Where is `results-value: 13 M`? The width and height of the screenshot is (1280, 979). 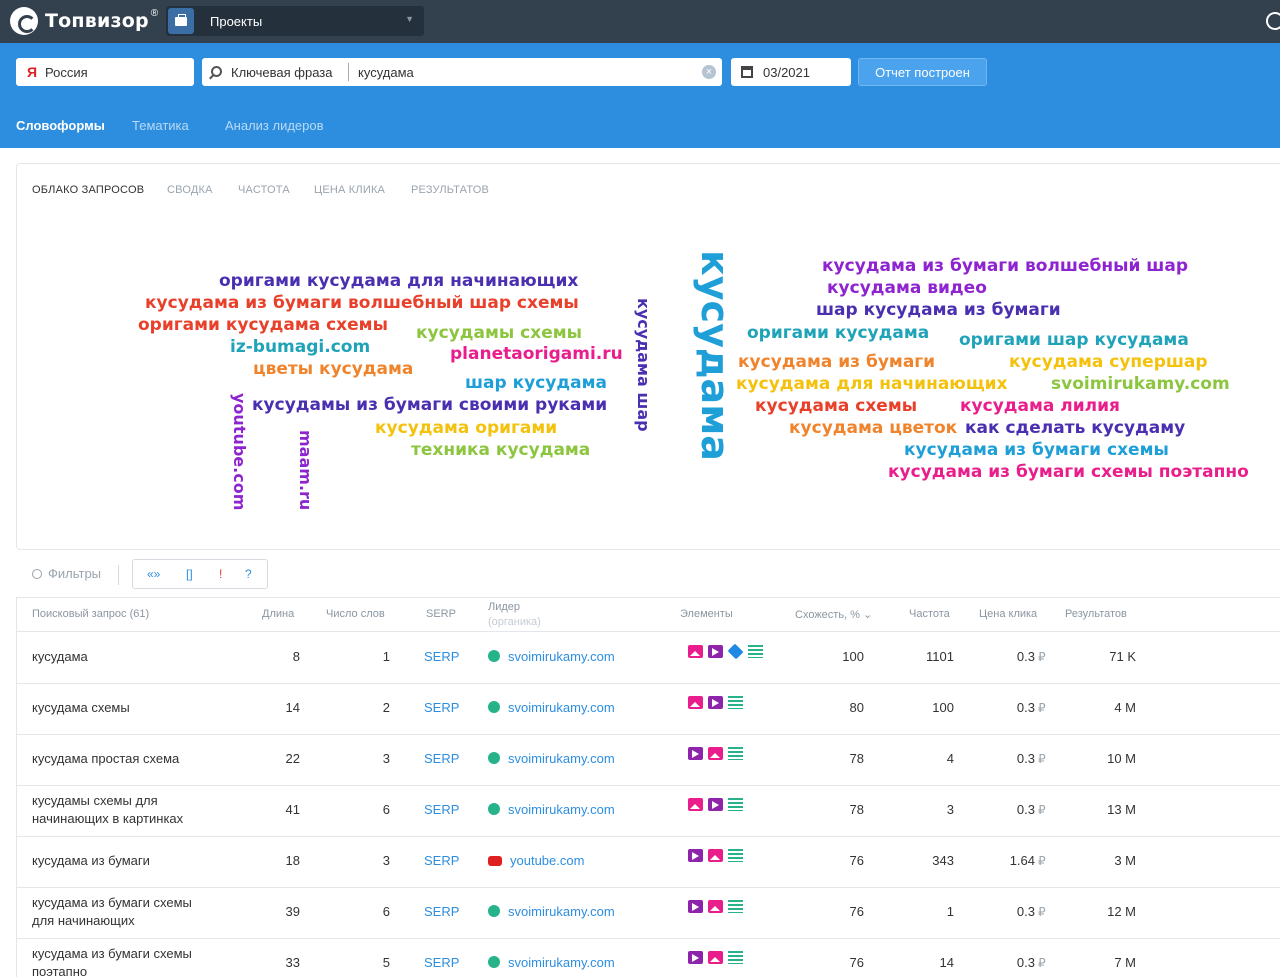
results-value: 13 M is located at coordinates (1121, 809).